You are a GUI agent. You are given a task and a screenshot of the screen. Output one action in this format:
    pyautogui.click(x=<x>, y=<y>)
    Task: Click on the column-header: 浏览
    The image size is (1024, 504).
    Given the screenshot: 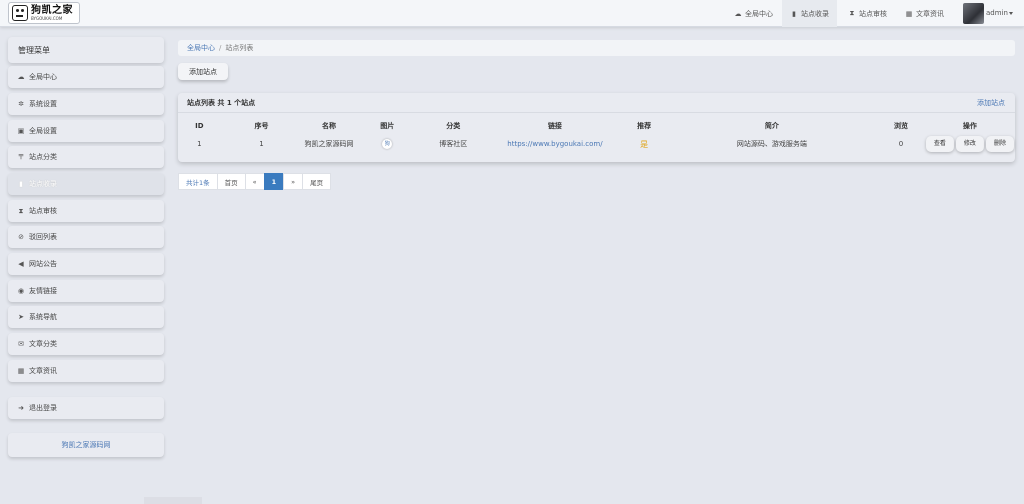 What is the action you would take?
    pyautogui.click(x=901, y=126)
    